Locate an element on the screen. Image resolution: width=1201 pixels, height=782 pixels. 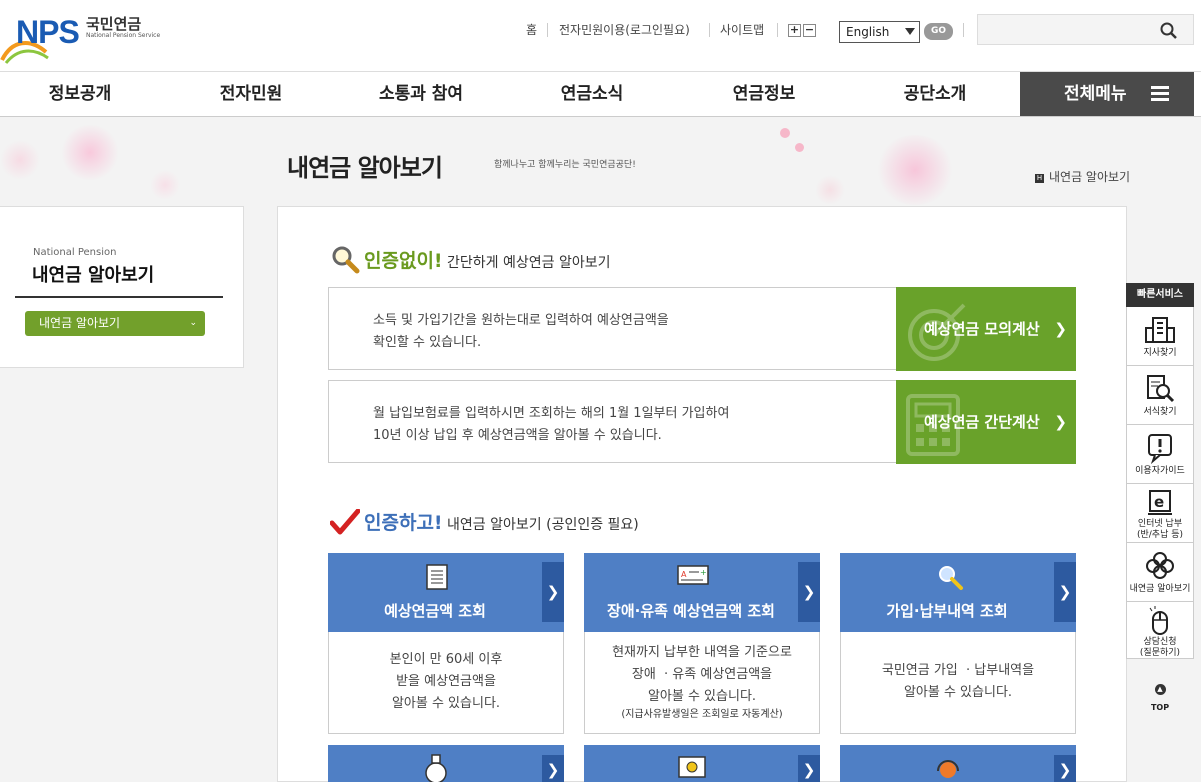
card-description: 본인이 만 60세 이후 받을 예상연금액을 알아볼 수 있습니다. is located at coordinates (446, 682).